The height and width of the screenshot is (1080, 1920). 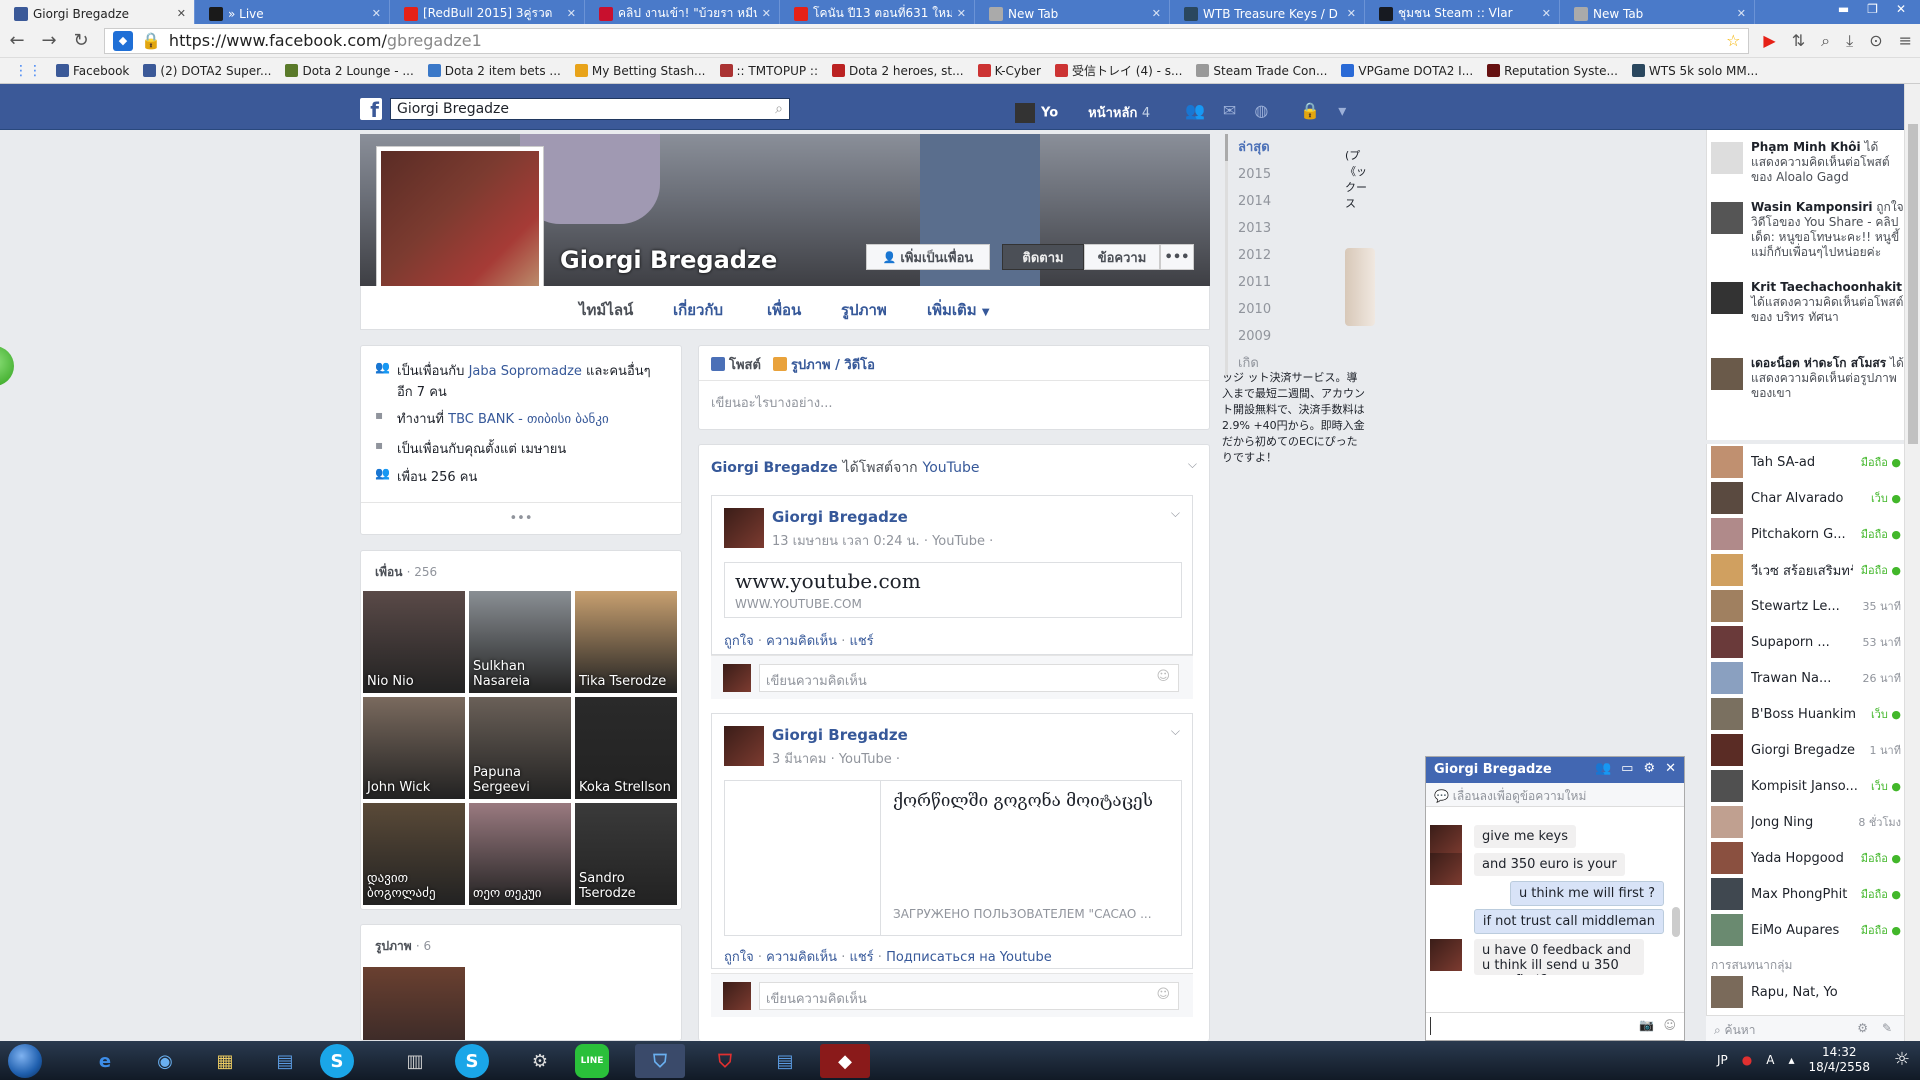 What do you see at coordinates (1043, 257) in the screenshot?
I see `follow-button: ติดตาม` at bounding box center [1043, 257].